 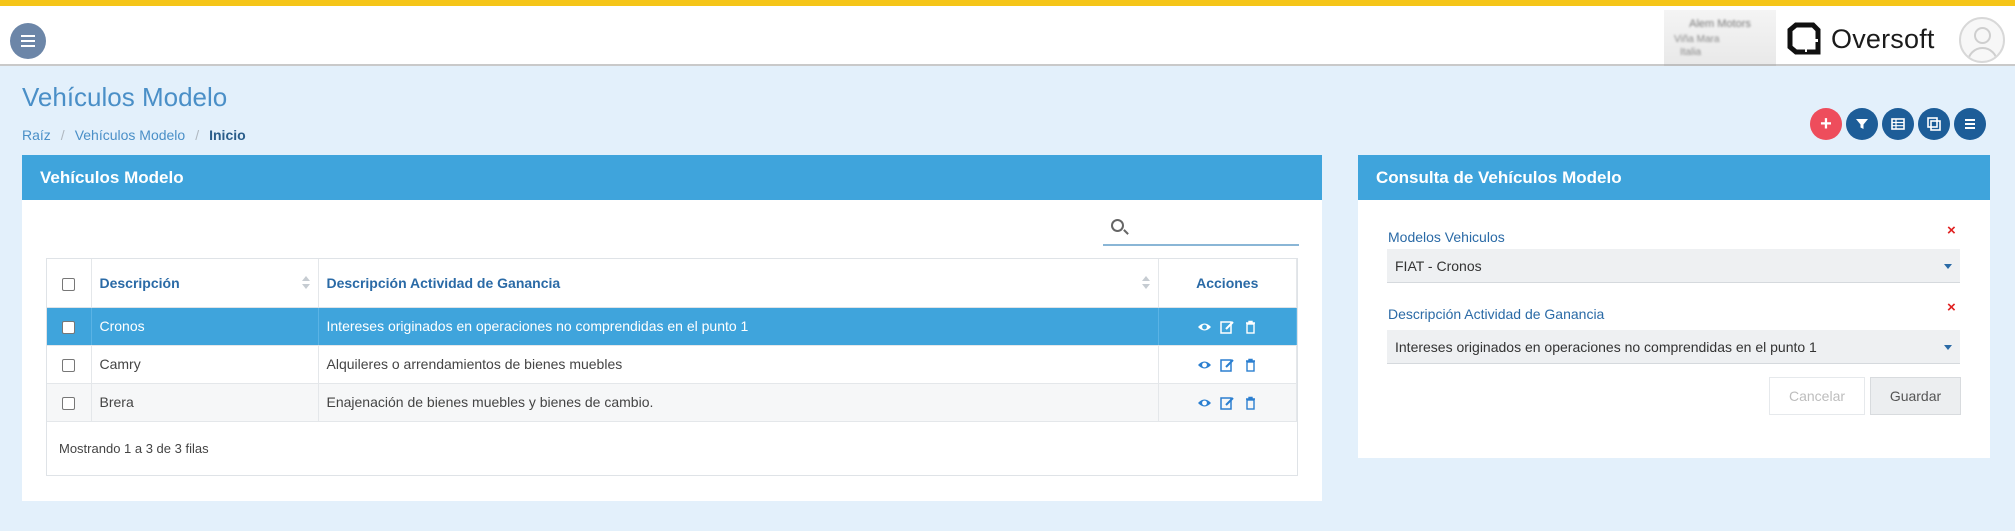 What do you see at coordinates (134, 448) in the screenshot?
I see `table-footer-count: Mostrando 1 a 3 de 3 filas` at bounding box center [134, 448].